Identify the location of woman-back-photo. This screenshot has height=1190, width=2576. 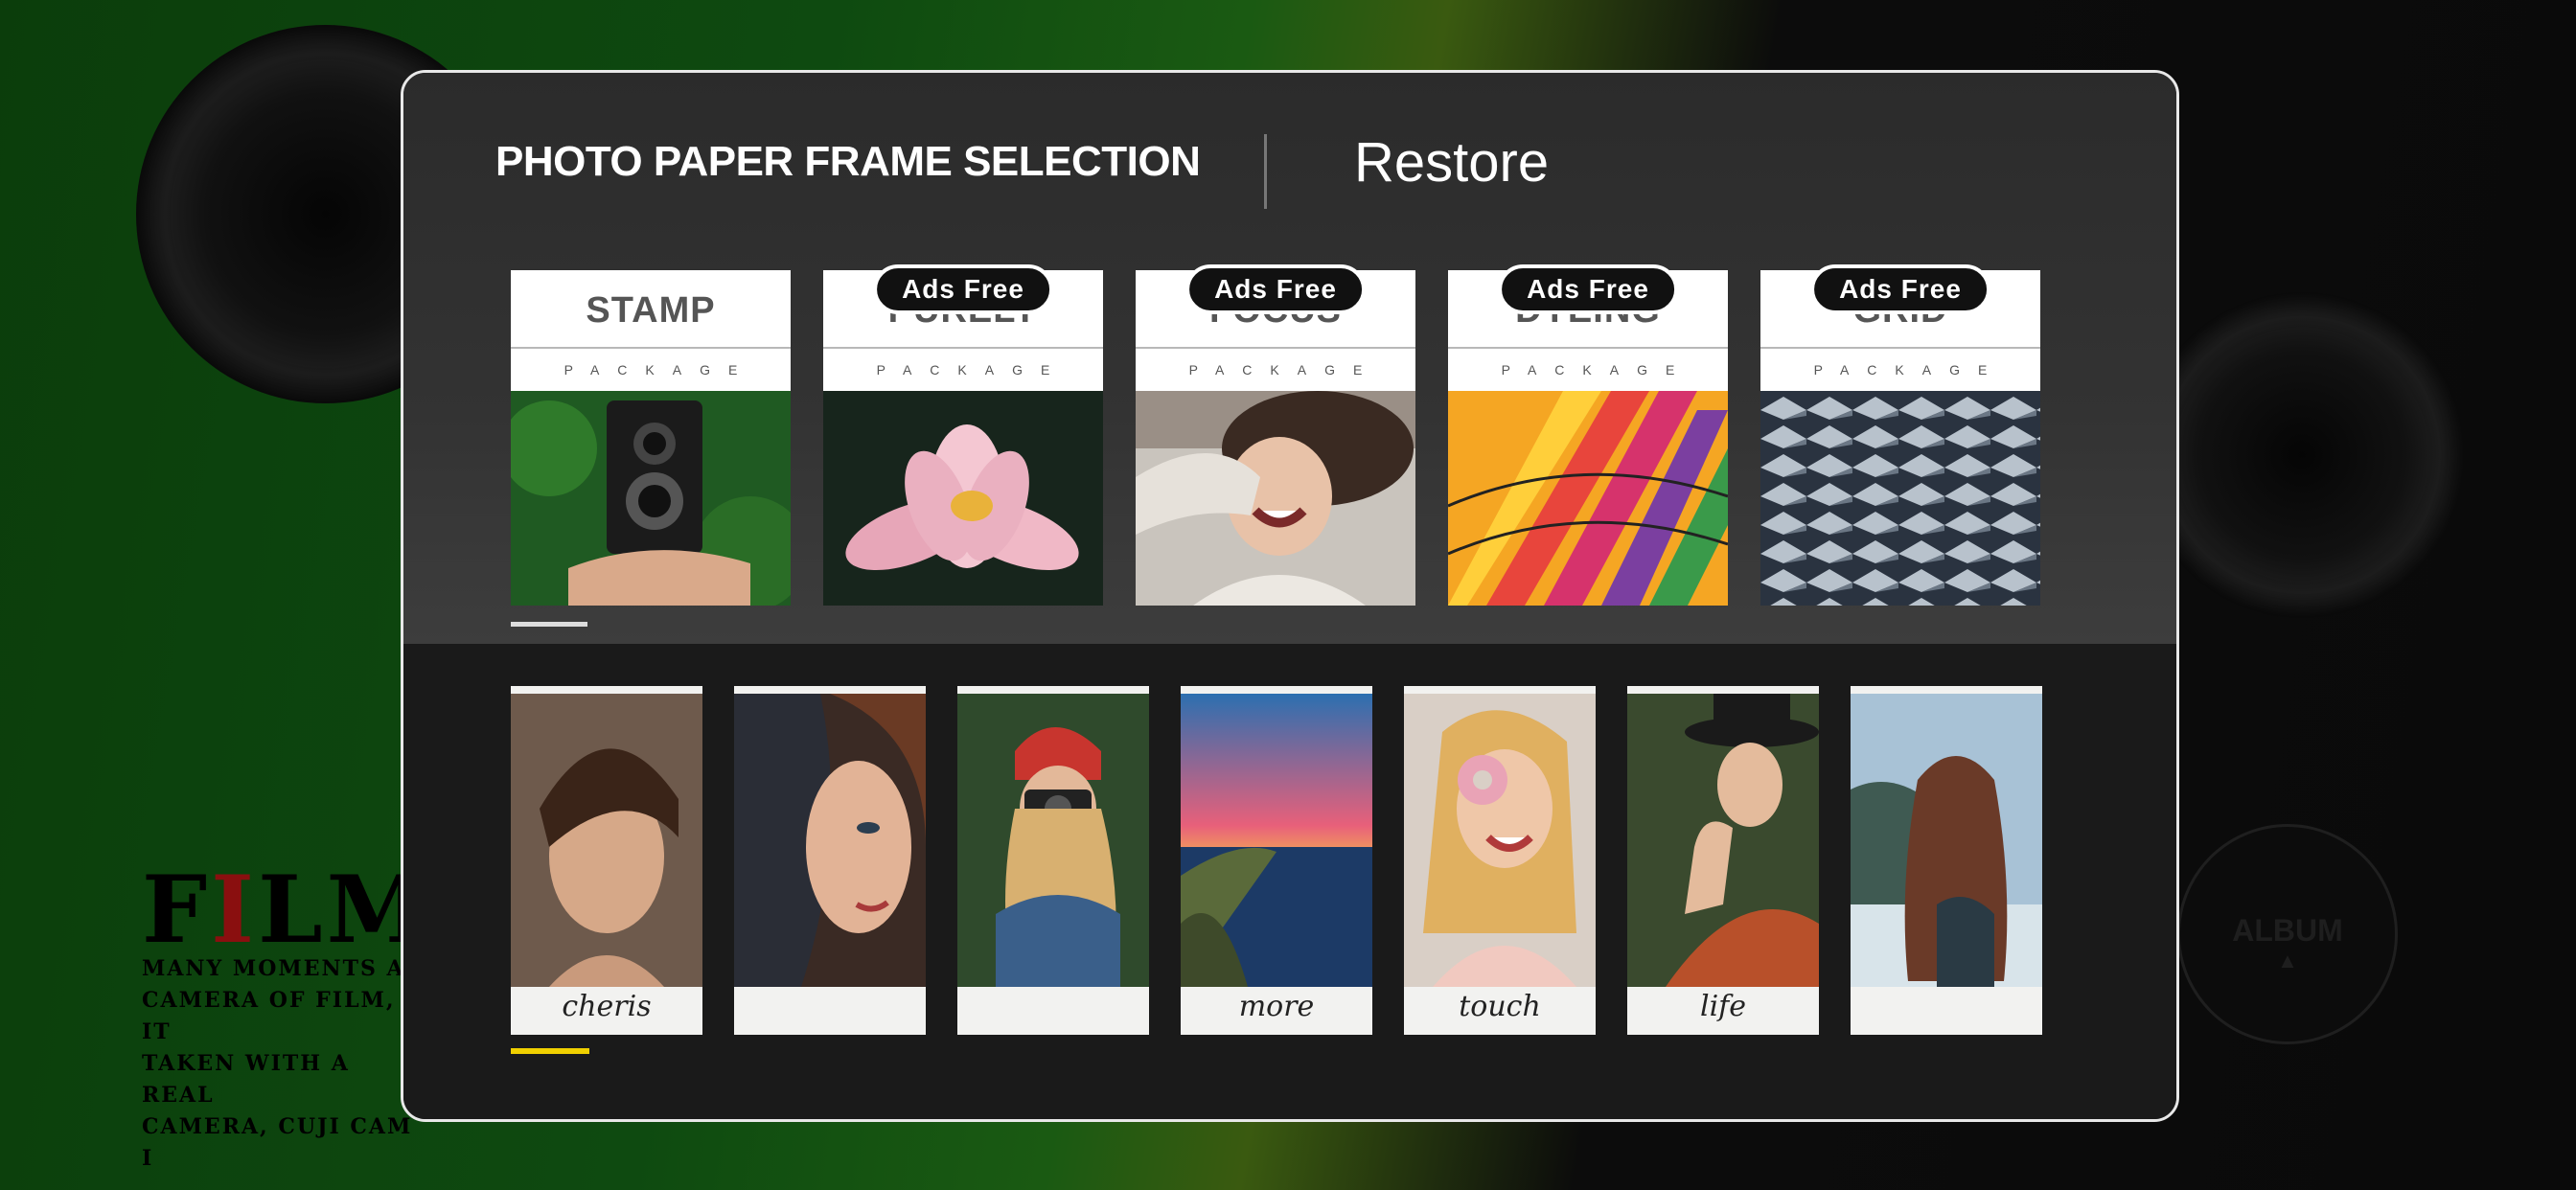
(1947, 841).